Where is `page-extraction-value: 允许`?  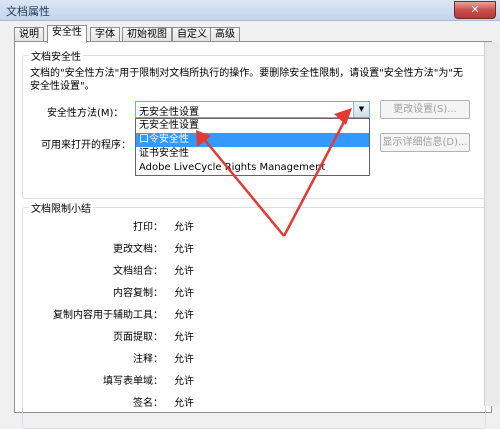 page-extraction-value: 允许 is located at coordinates (184, 337).